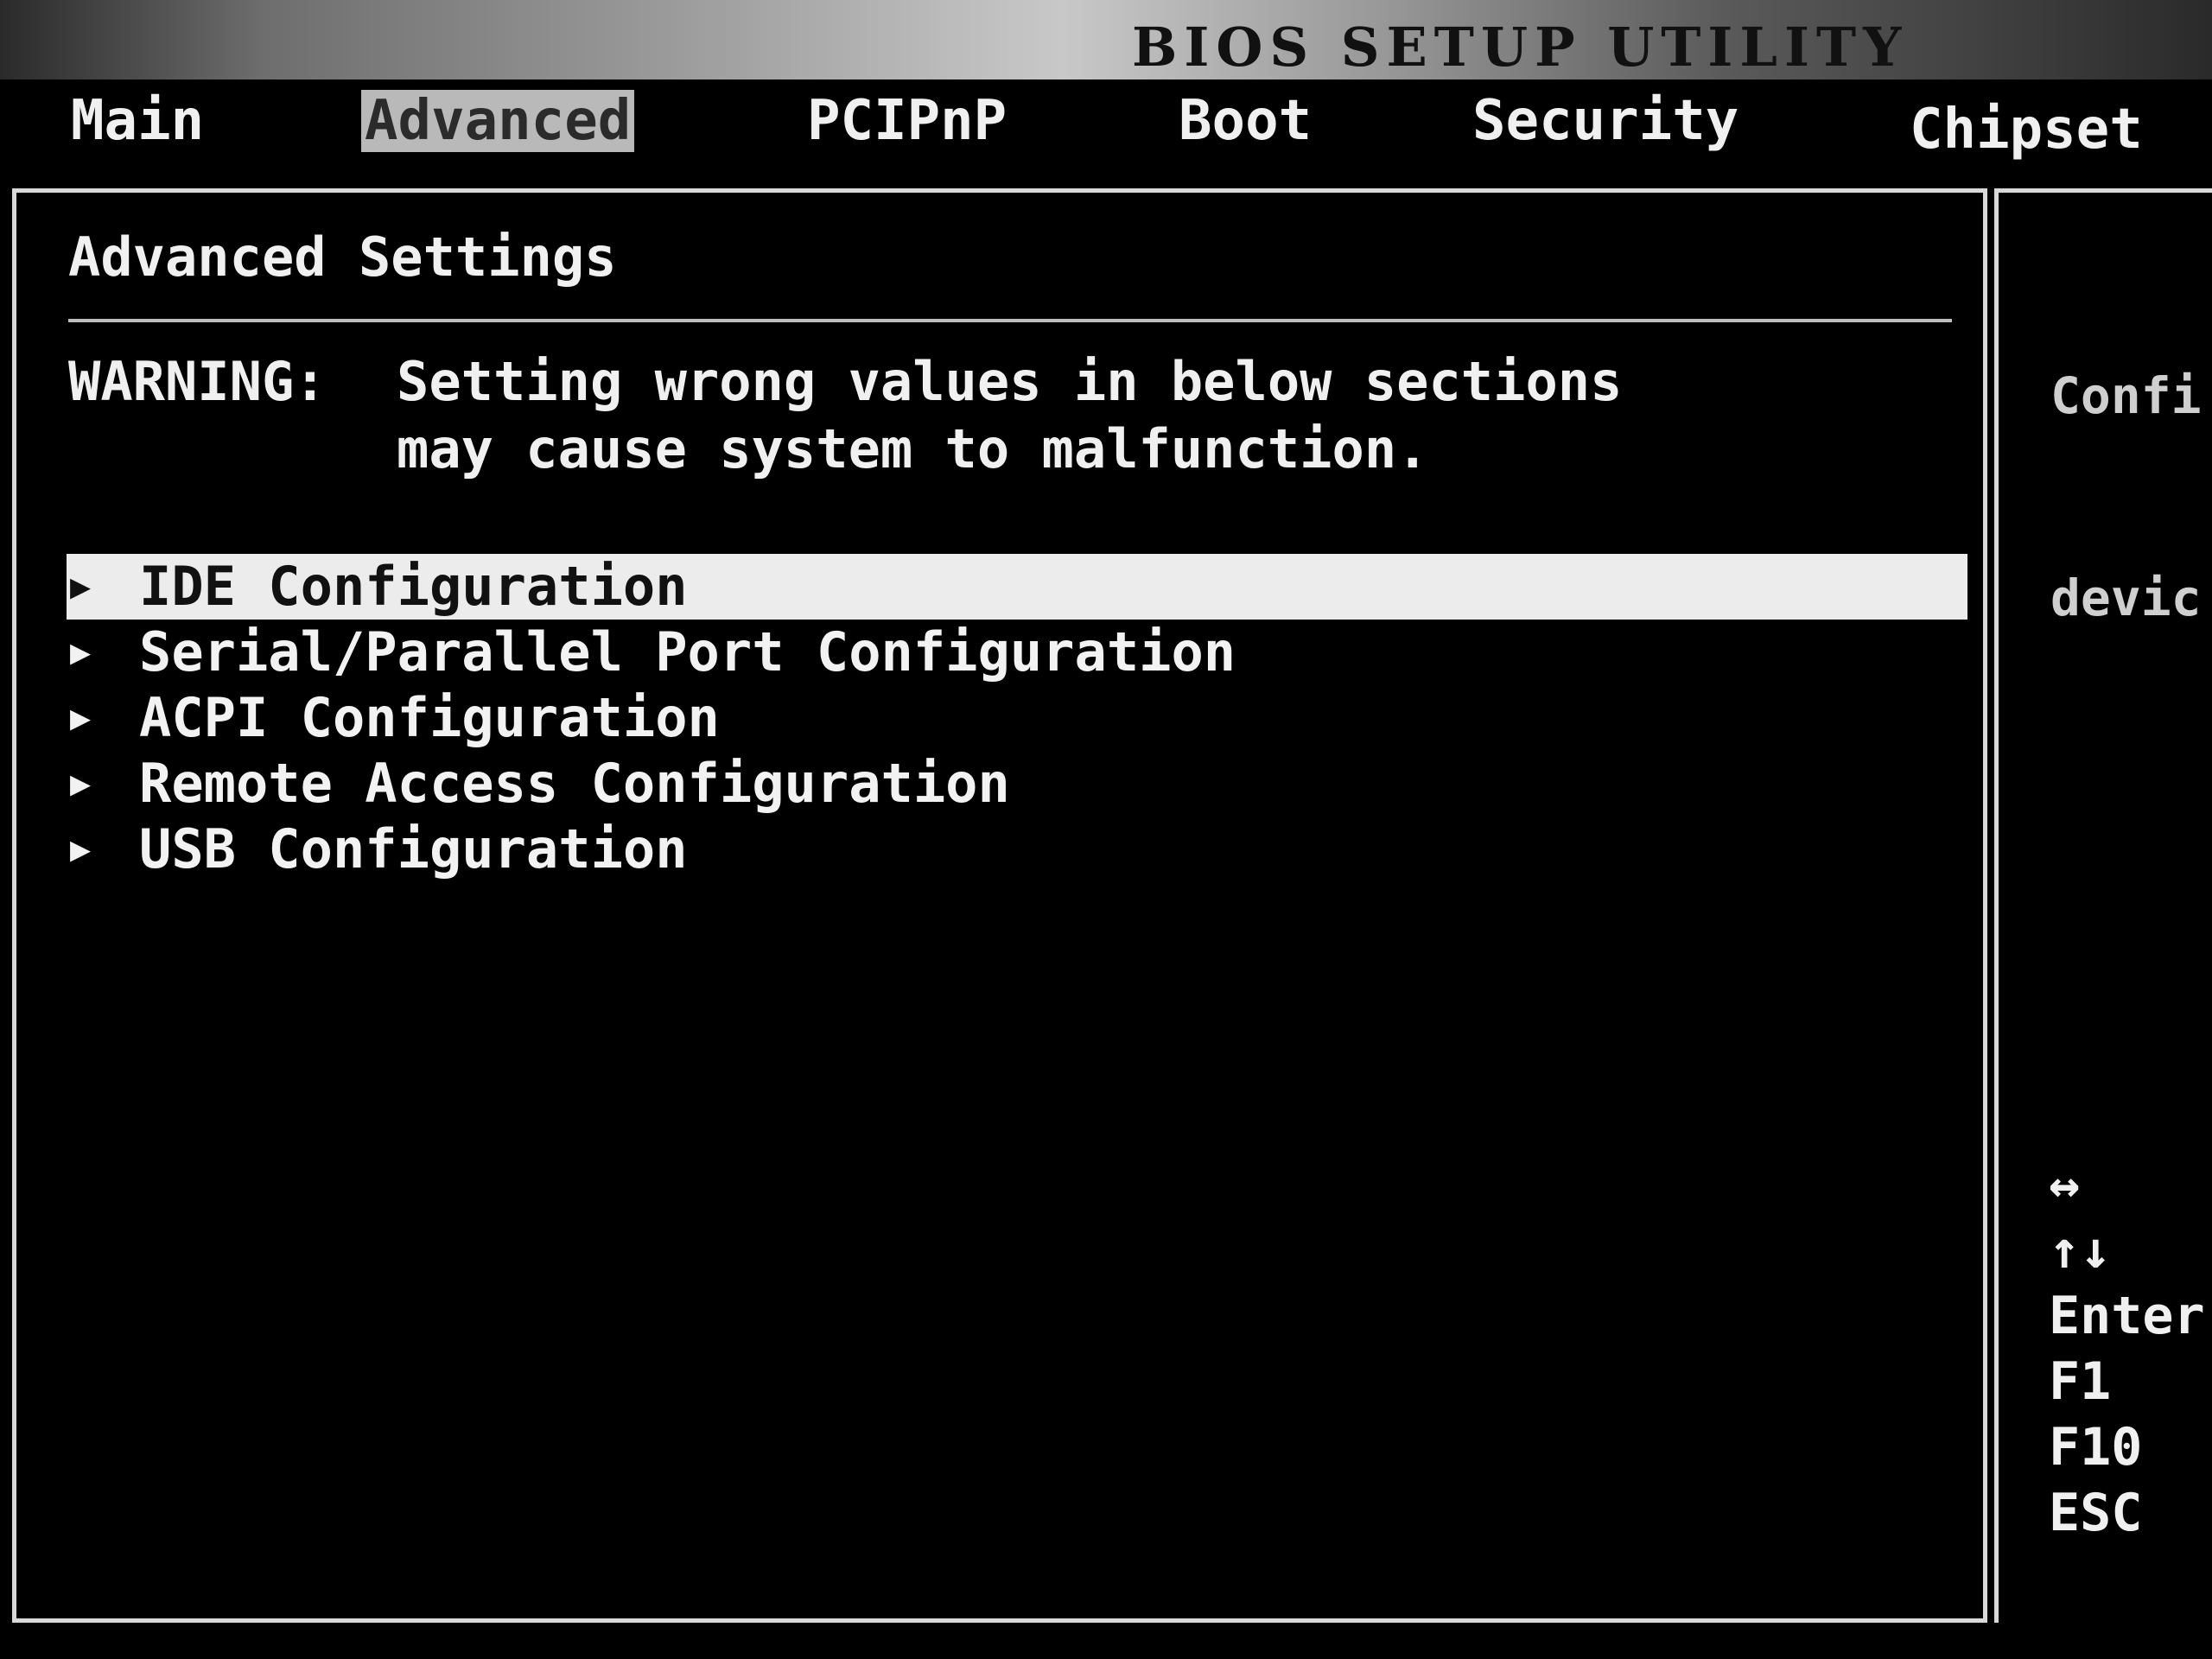 The image size is (2212, 1659). Describe the element at coordinates (342, 257) in the screenshot. I see `page-title: Advanced Settings` at that location.